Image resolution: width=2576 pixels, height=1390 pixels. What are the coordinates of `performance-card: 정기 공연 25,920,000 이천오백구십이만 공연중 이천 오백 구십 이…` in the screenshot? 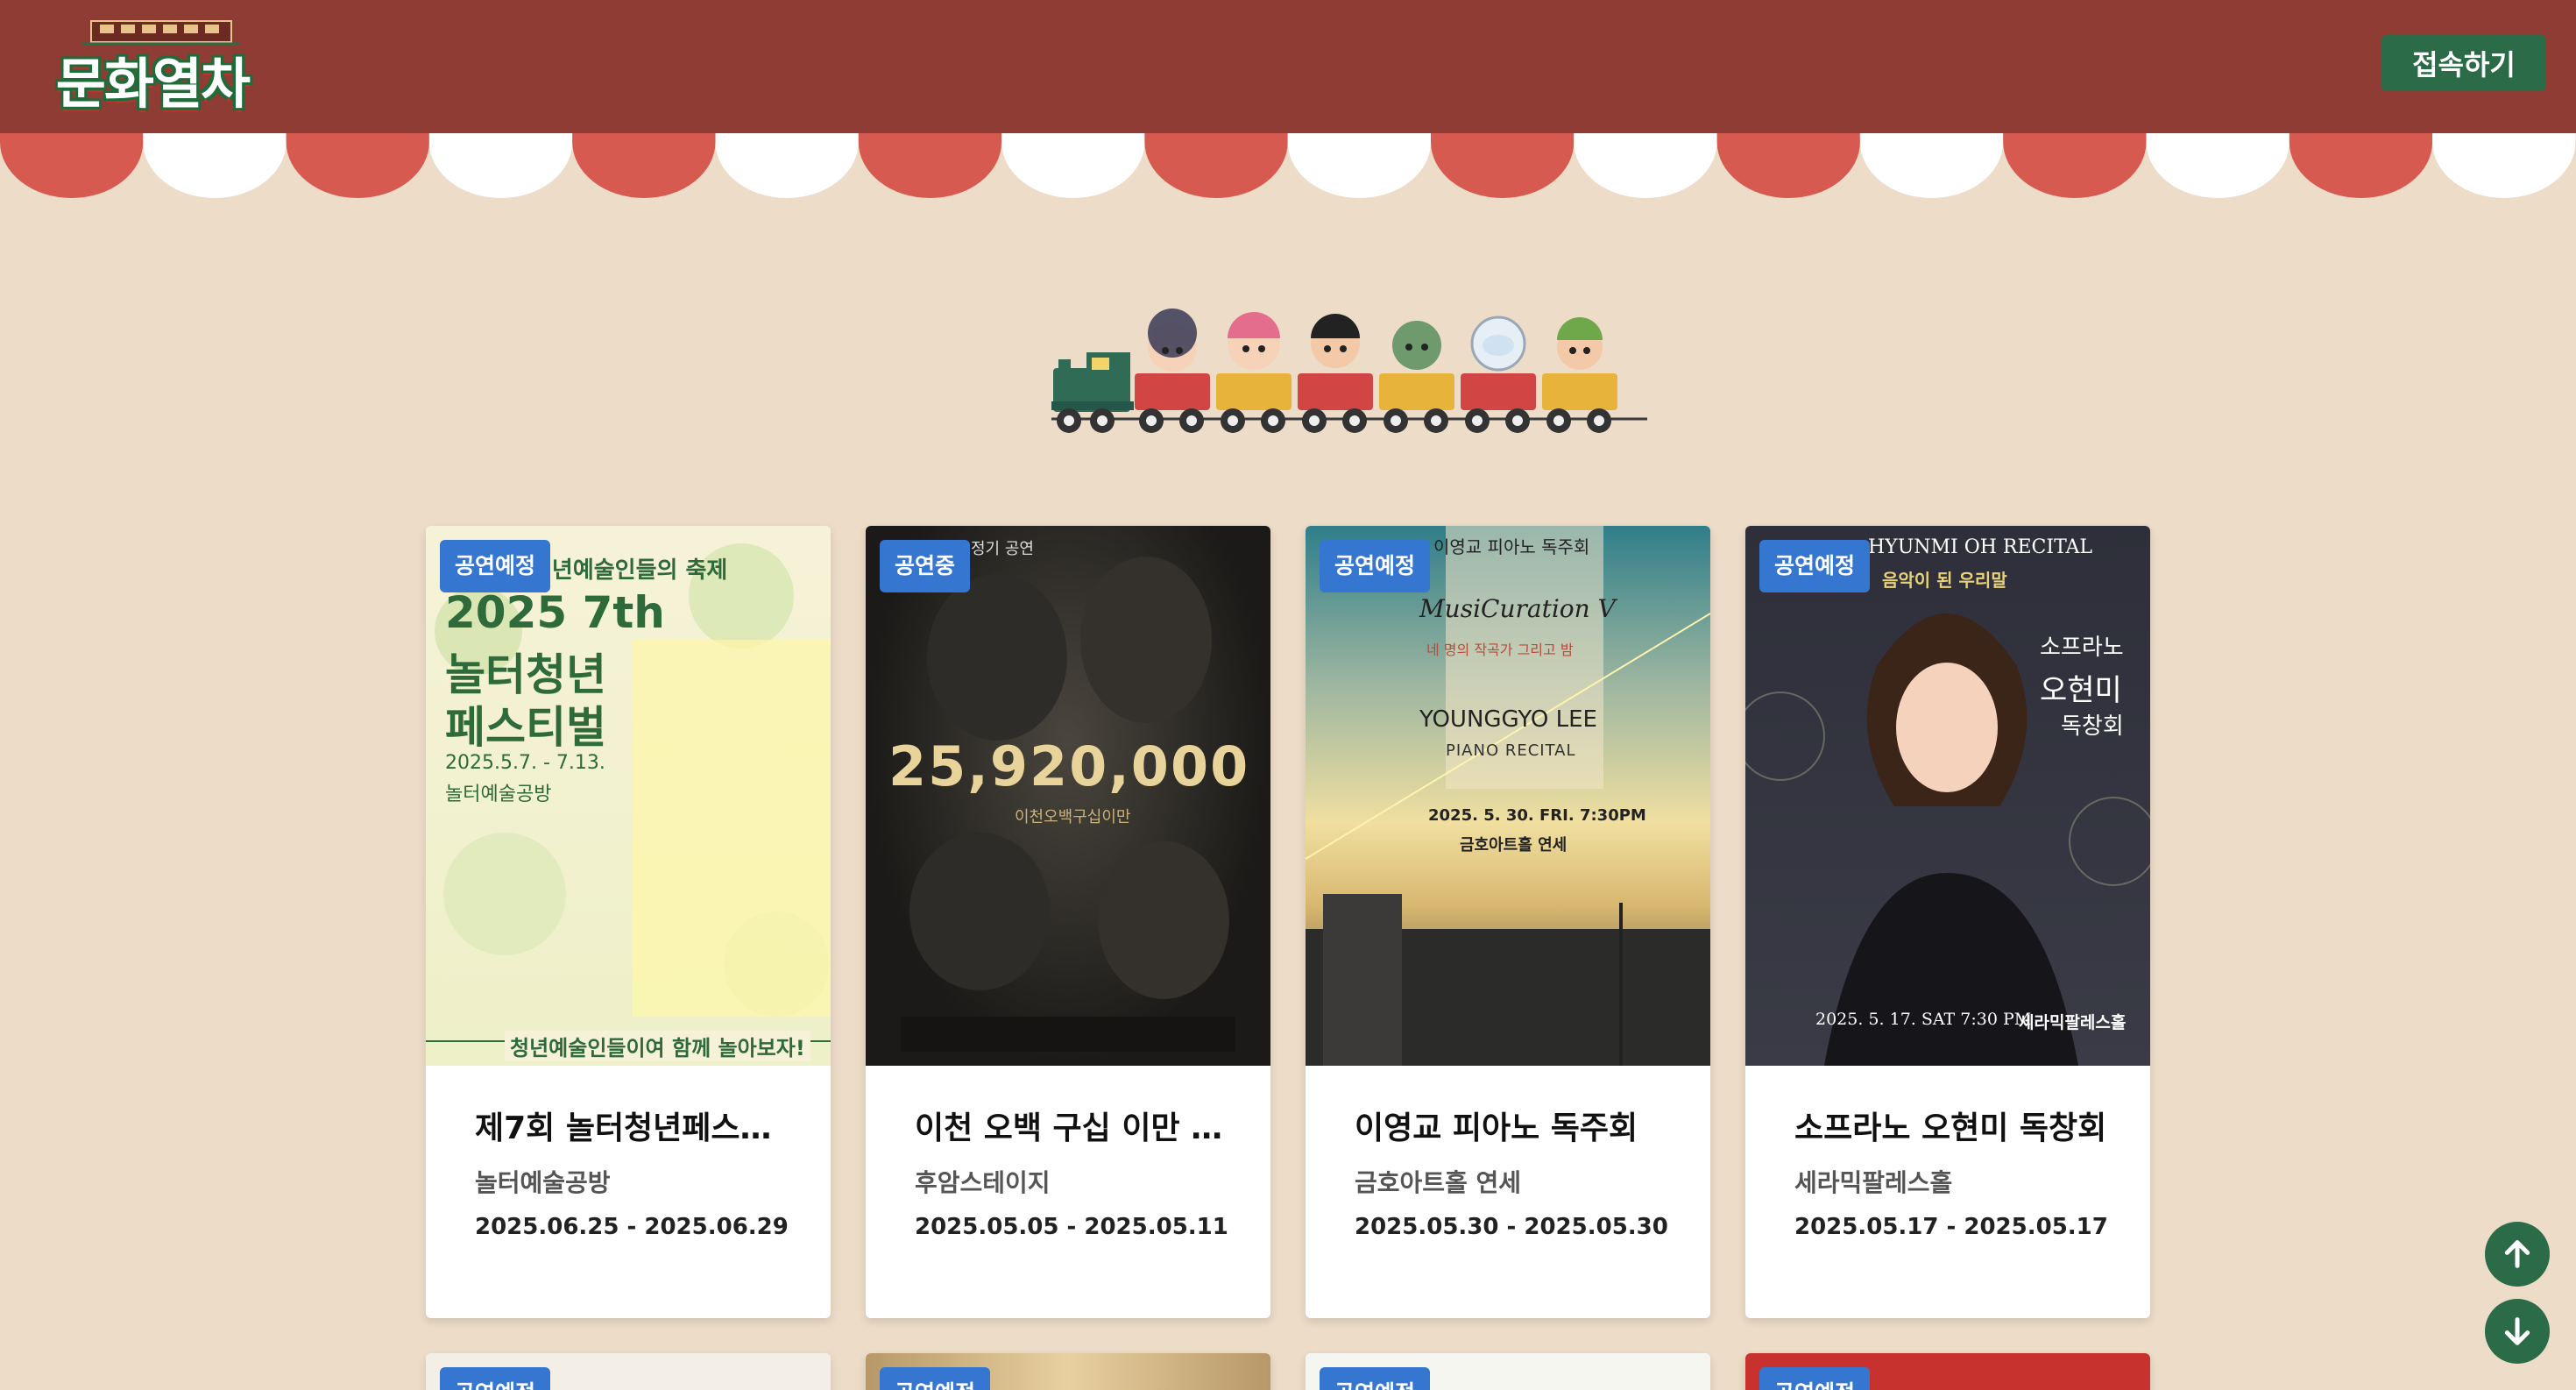 It's located at (1068, 922).